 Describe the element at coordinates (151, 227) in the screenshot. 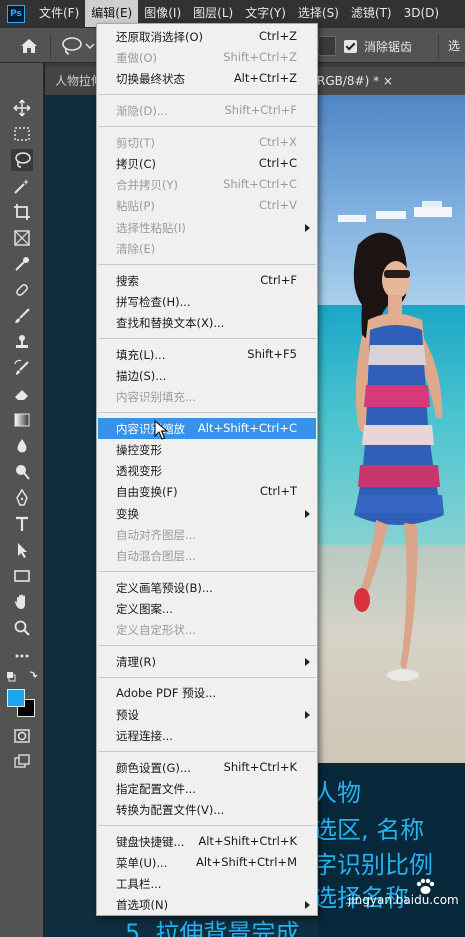

I see `menu-item-label: 选择性粘贴(I)` at that location.